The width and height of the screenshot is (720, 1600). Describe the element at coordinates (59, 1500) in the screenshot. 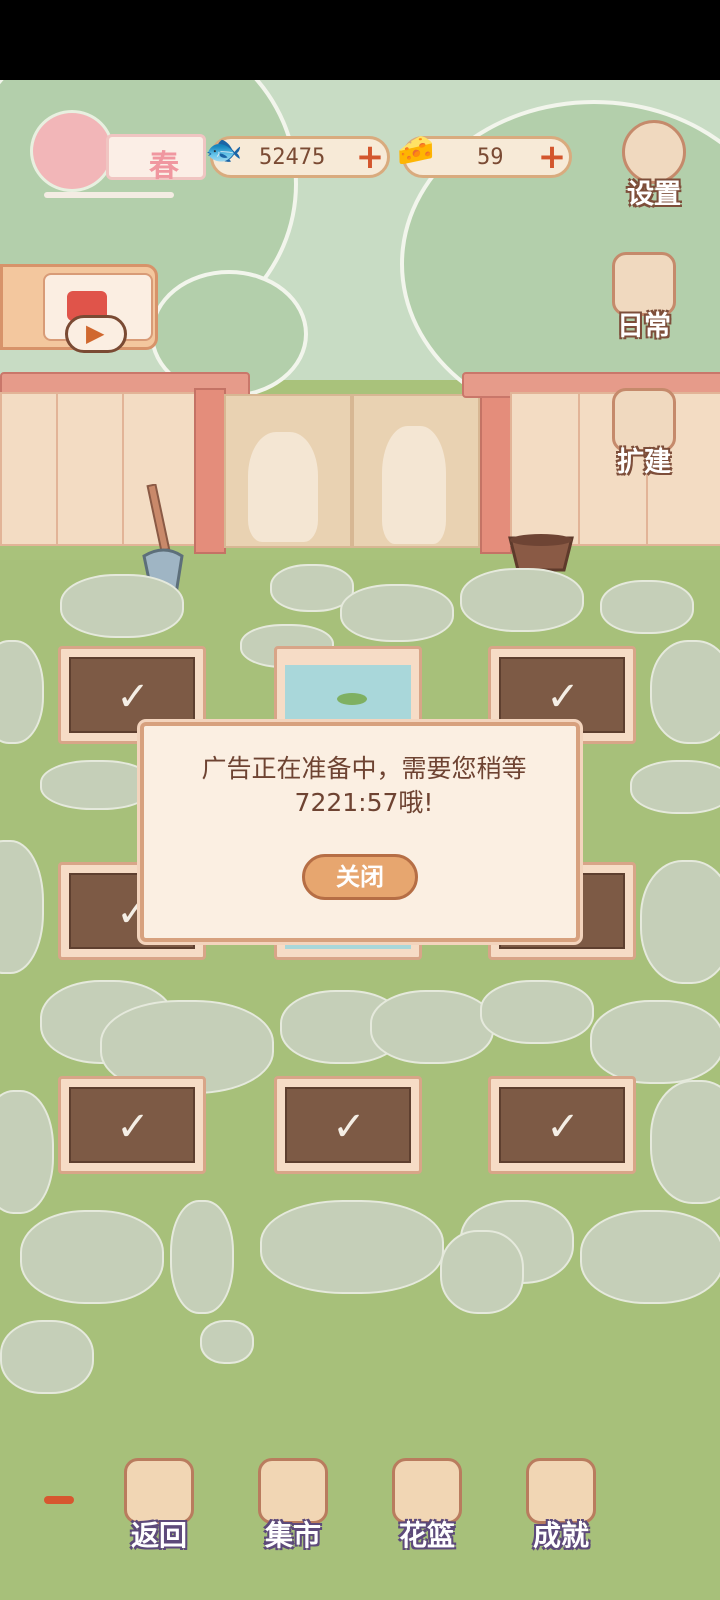

I see `collapse-handle` at that location.